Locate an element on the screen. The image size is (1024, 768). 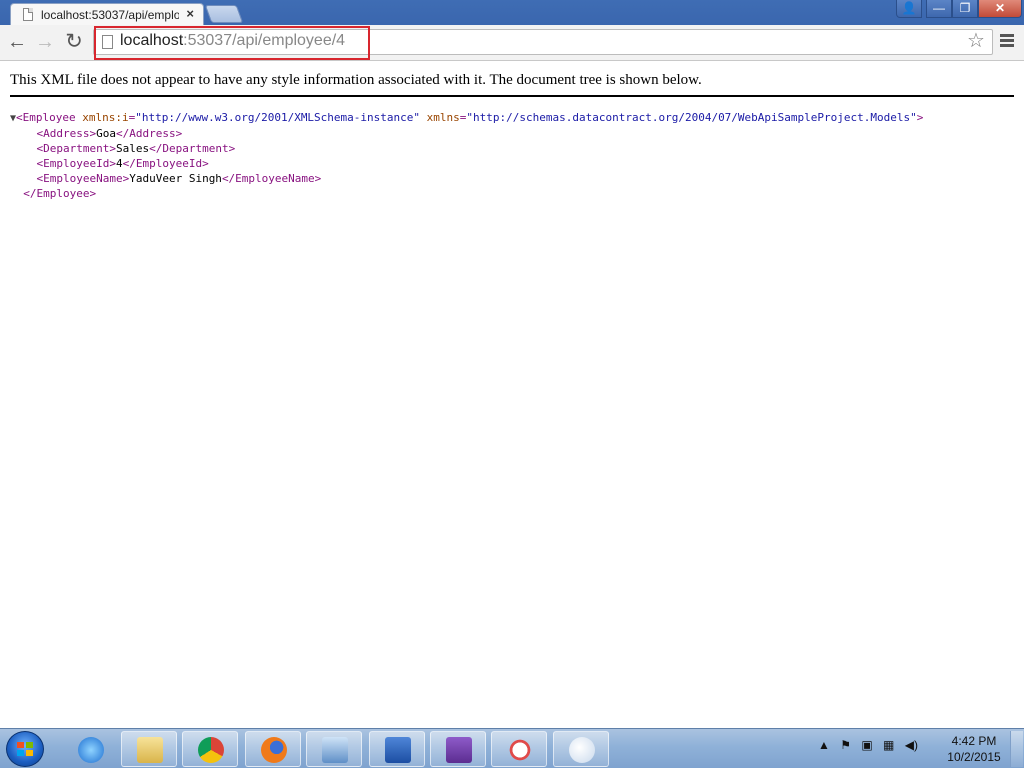
minimize-button: — is located at coordinates (939, 9).